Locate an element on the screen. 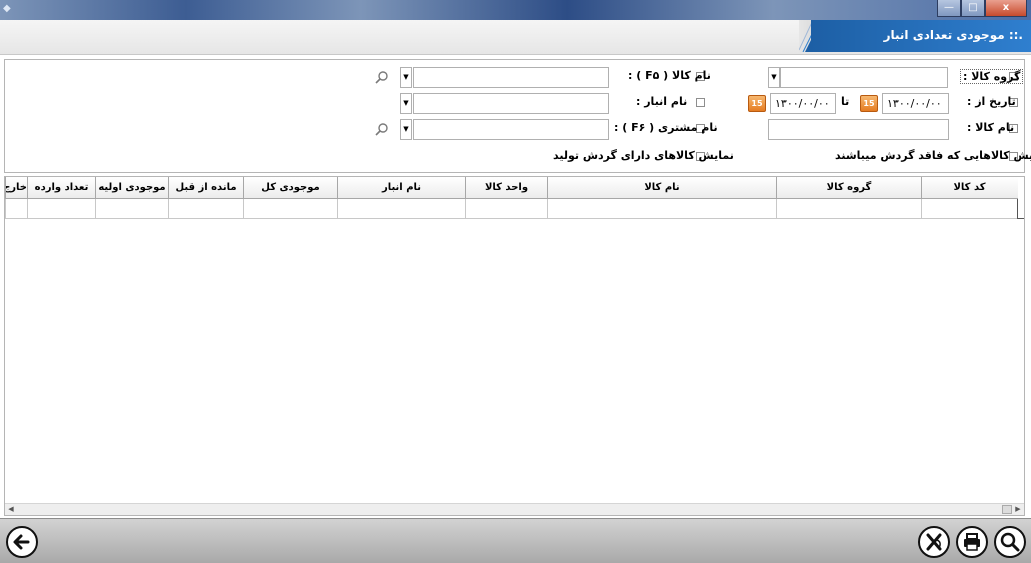 The image size is (1031, 563). product-search-icon is located at coordinates (382, 77).